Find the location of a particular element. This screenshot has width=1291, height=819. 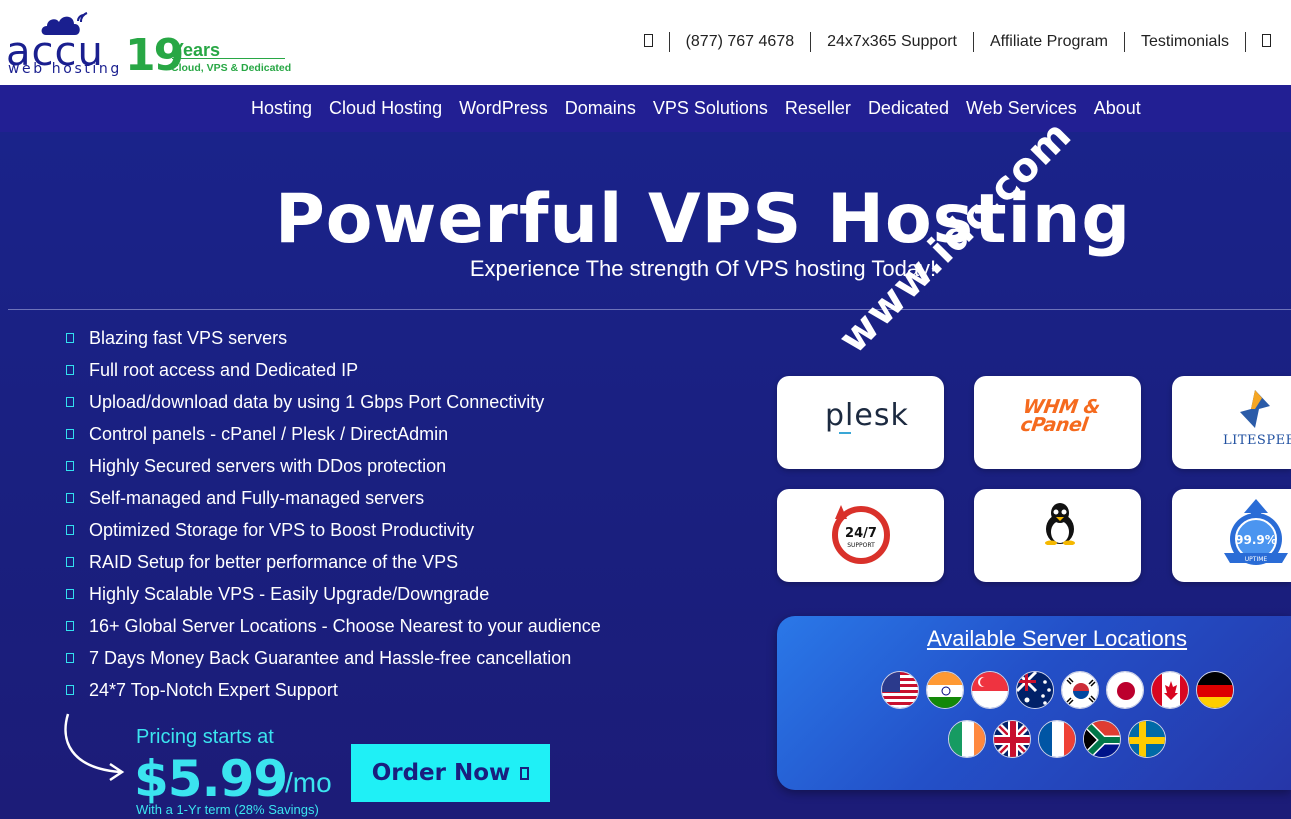

server-locations-panel: Available Server Locations is located at coordinates (1034, 703).